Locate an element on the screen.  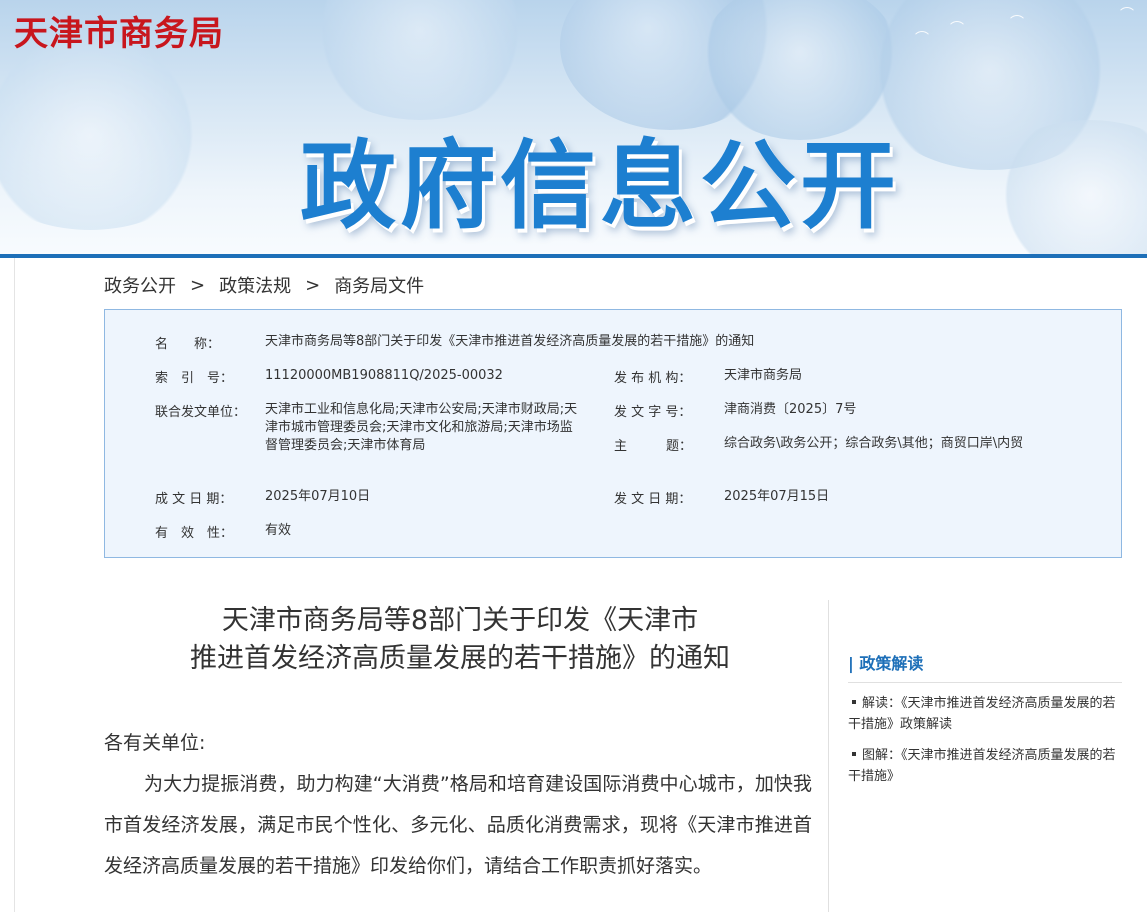
sidebar-item-interpretation: 解读：《天津市推进首发经济高质量发展的若干措施》政策解读 is located at coordinates (986, 714).